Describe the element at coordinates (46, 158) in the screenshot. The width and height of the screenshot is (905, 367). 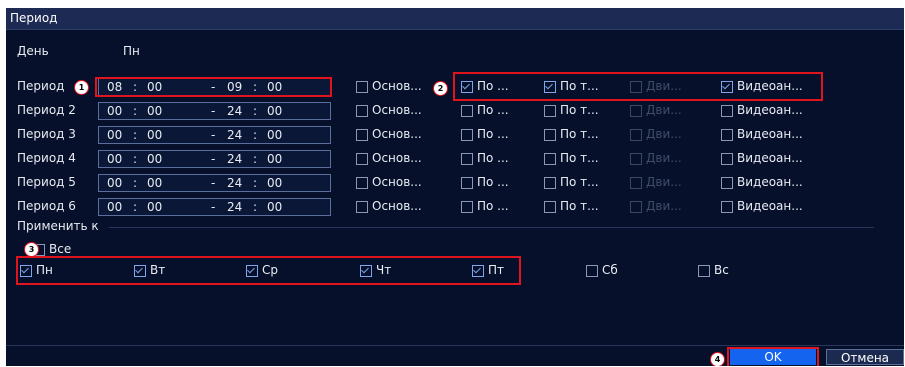
I see `period-label-4: Период 4` at that location.